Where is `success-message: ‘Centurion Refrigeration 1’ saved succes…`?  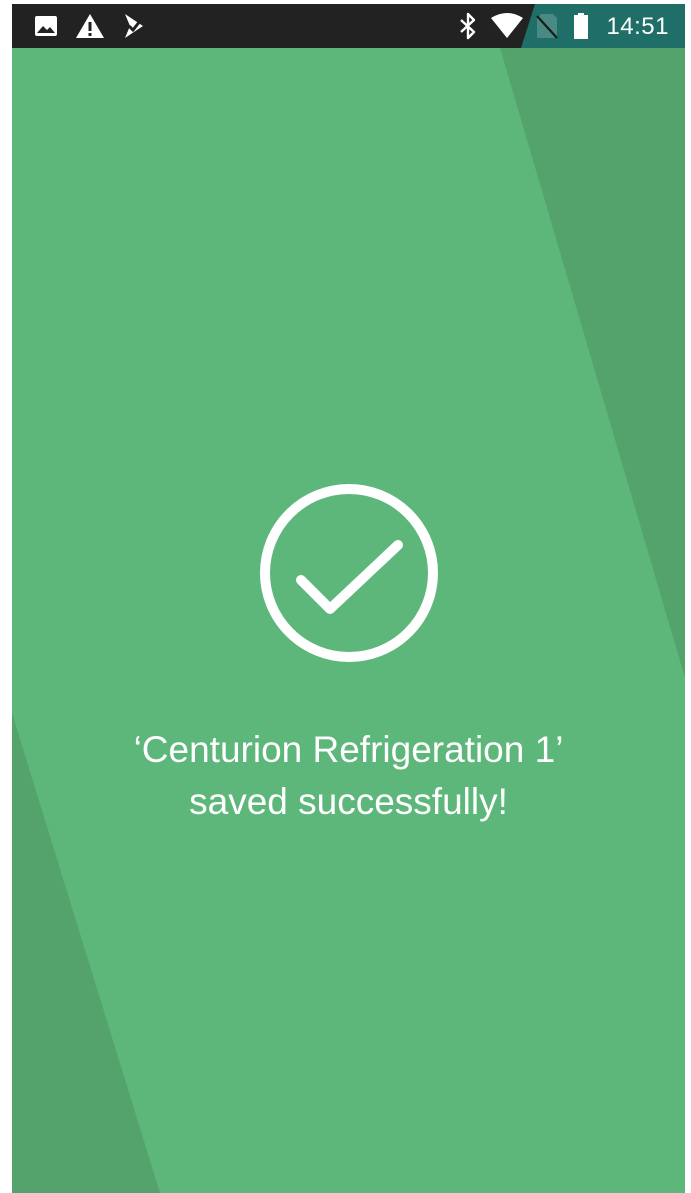
success-message: ‘Centurion Refrigeration 1’ saved succes… is located at coordinates (348, 776).